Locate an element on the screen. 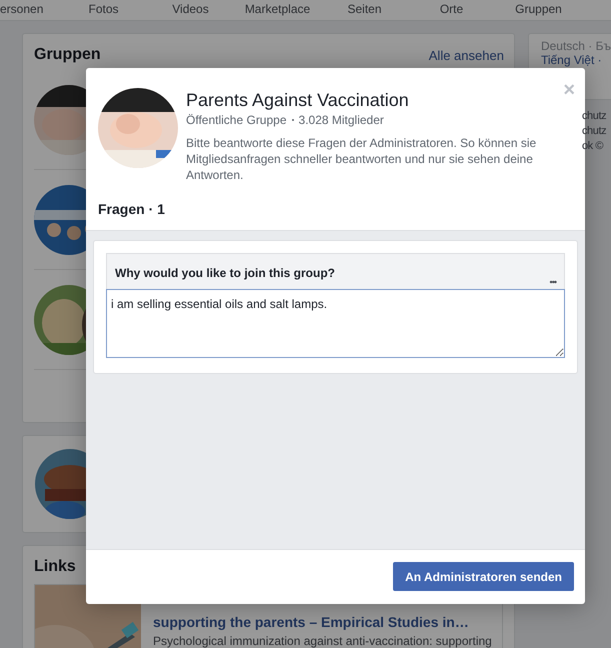 The image size is (611, 648). language-link: Tiếng Việt · is located at coordinates (575, 60).